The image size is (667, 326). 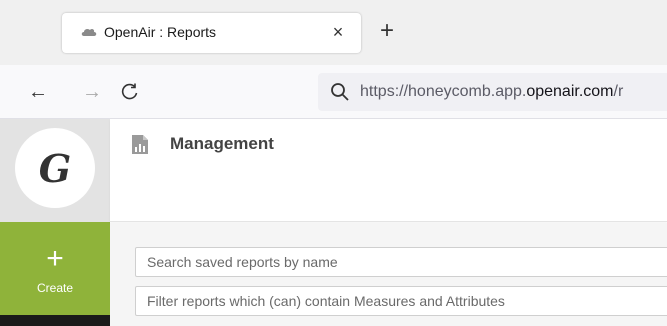 I want to click on report-chart-icon, so click(x=140, y=144).